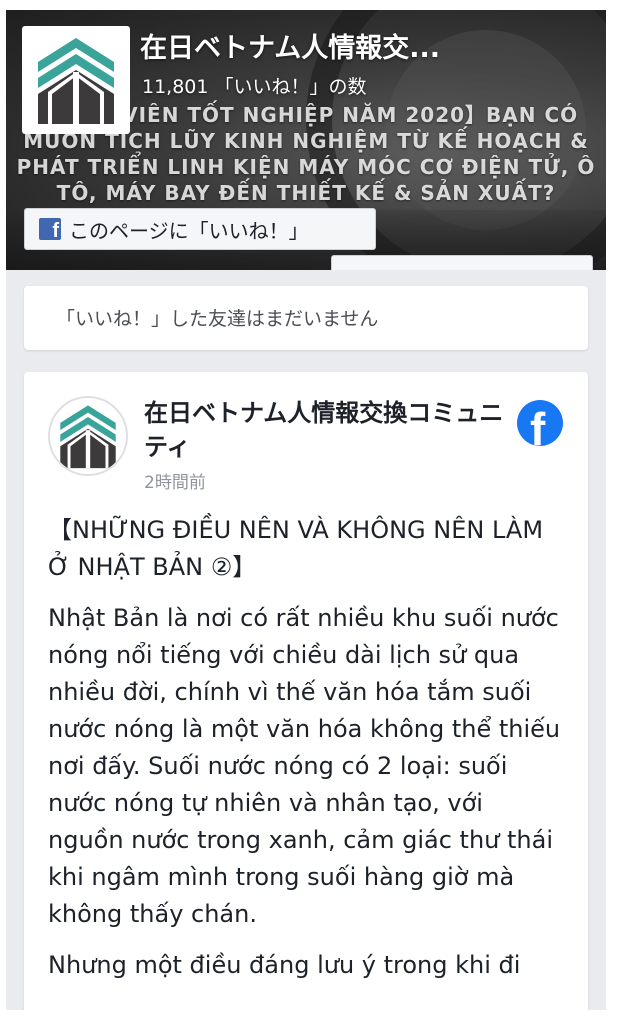 This screenshot has height=1022, width=618. I want to click on like-page-button: f このページに「いいね！」, so click(200, 229).